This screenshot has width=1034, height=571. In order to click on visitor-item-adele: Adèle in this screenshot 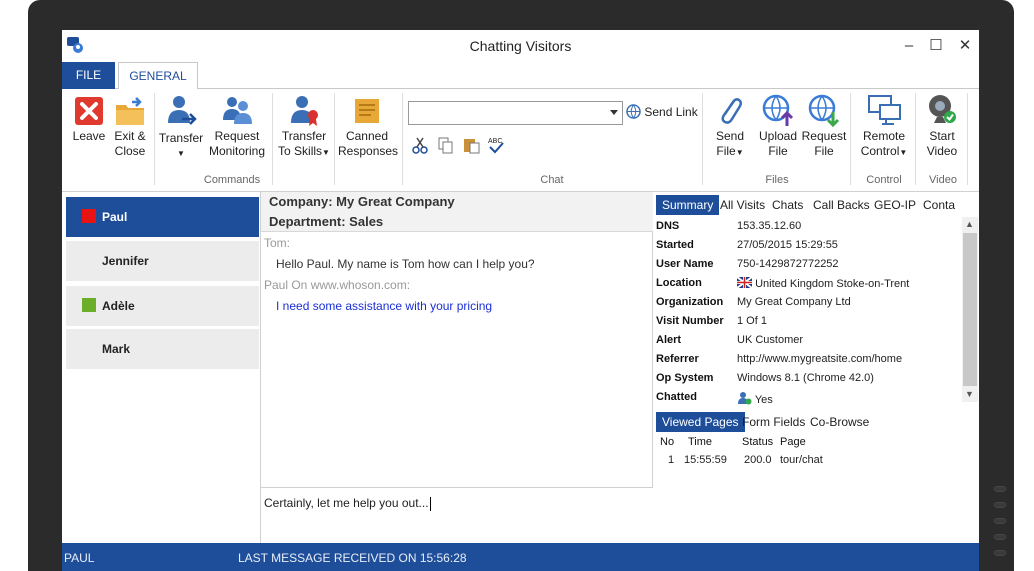, I will do `click(162, 306)`.